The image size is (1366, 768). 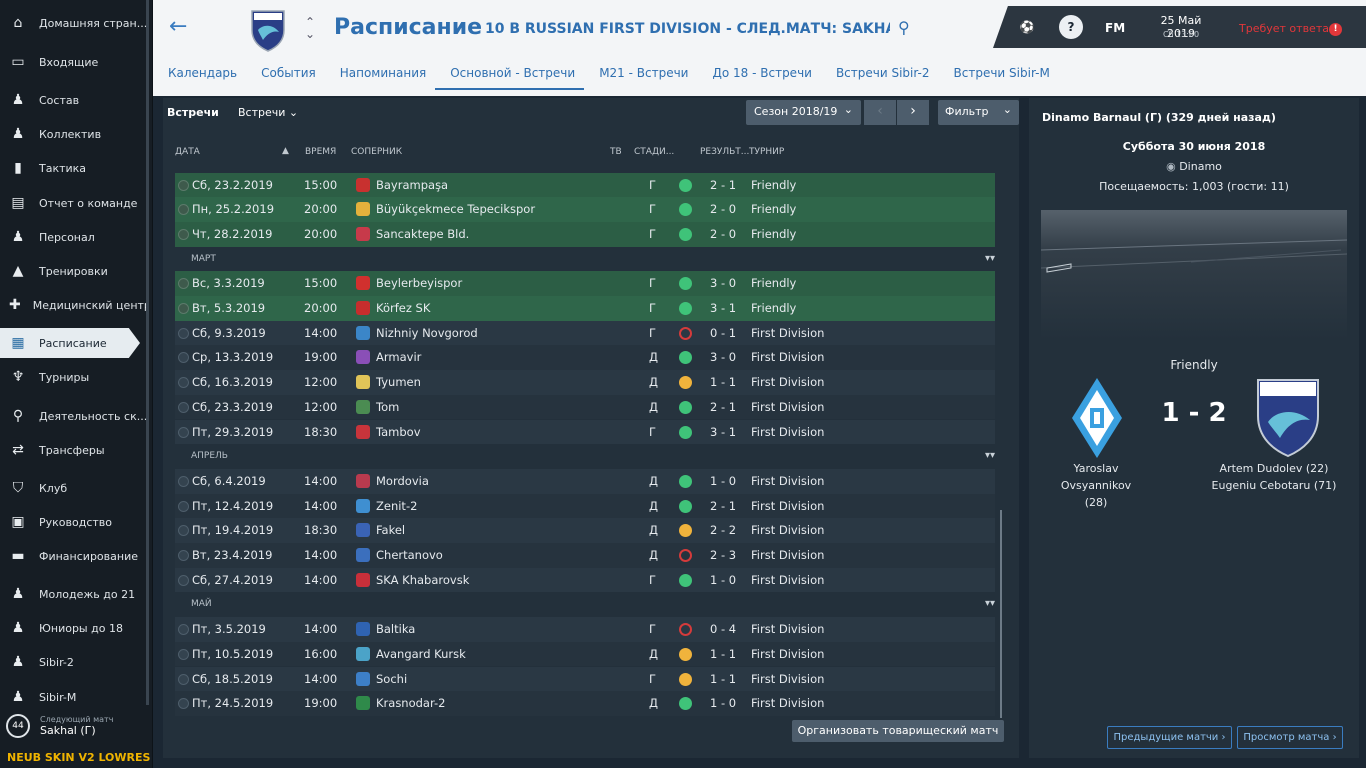 What do you see at coordinates (723, 629) in the screenshot?
I see `match-score: 0 - 4` at bounding box center [723, 629].